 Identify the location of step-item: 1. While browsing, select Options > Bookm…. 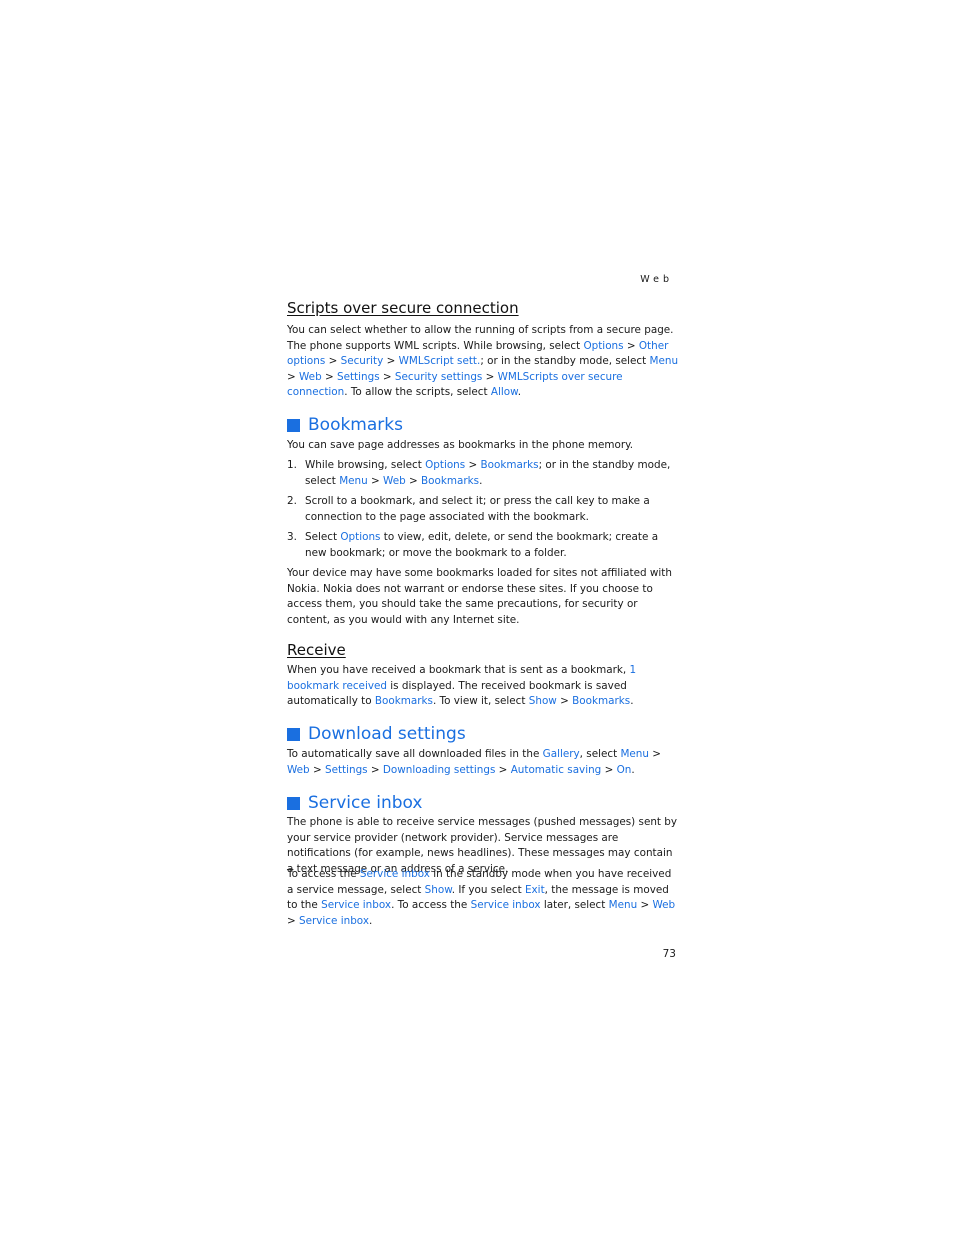
(483, 473).